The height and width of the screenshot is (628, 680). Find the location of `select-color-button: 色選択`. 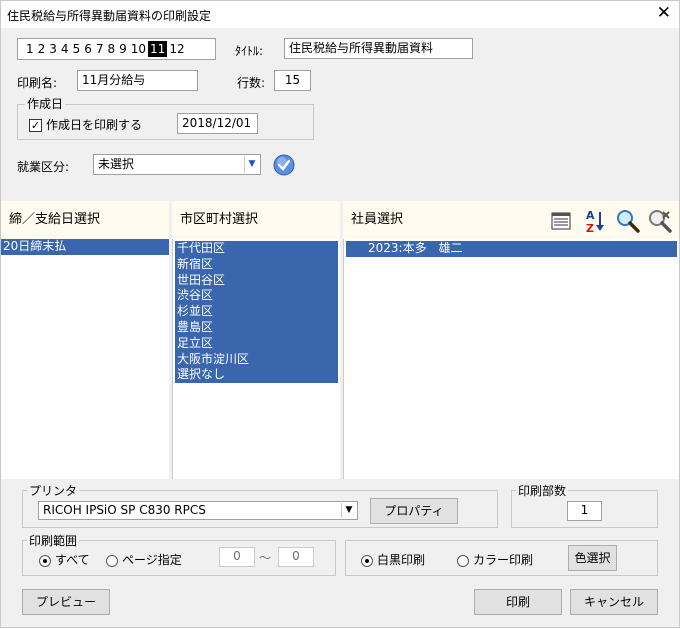

select-color-button: 色選択 is located at coordinates (592, 558).